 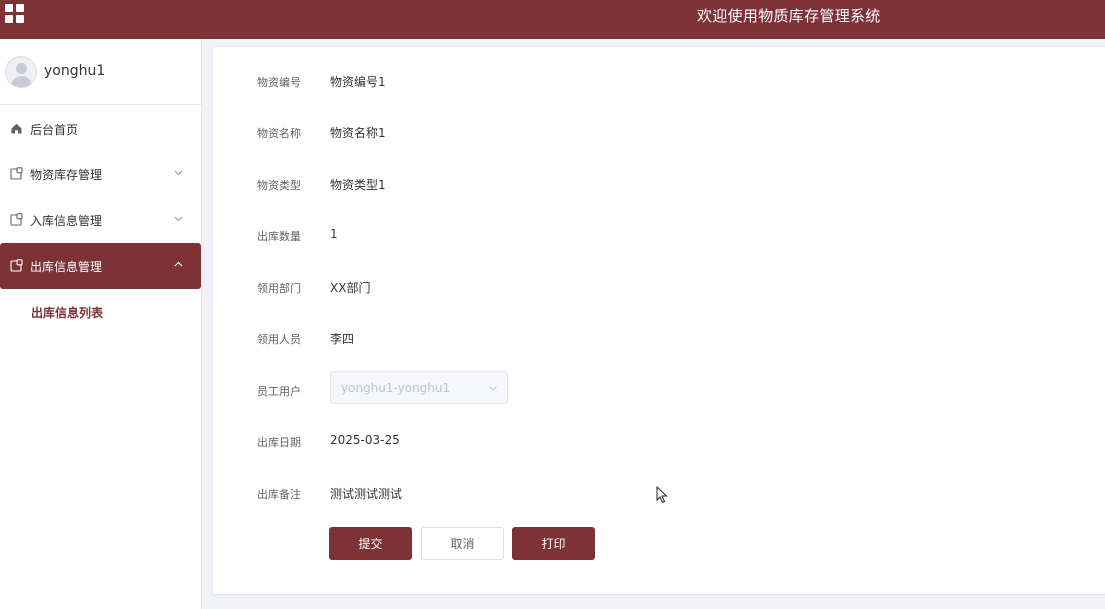 What do you see at coordinates (279, 133) in the screenshot?
I see `field-label: 物资名称` at bounding box center [279, 133].